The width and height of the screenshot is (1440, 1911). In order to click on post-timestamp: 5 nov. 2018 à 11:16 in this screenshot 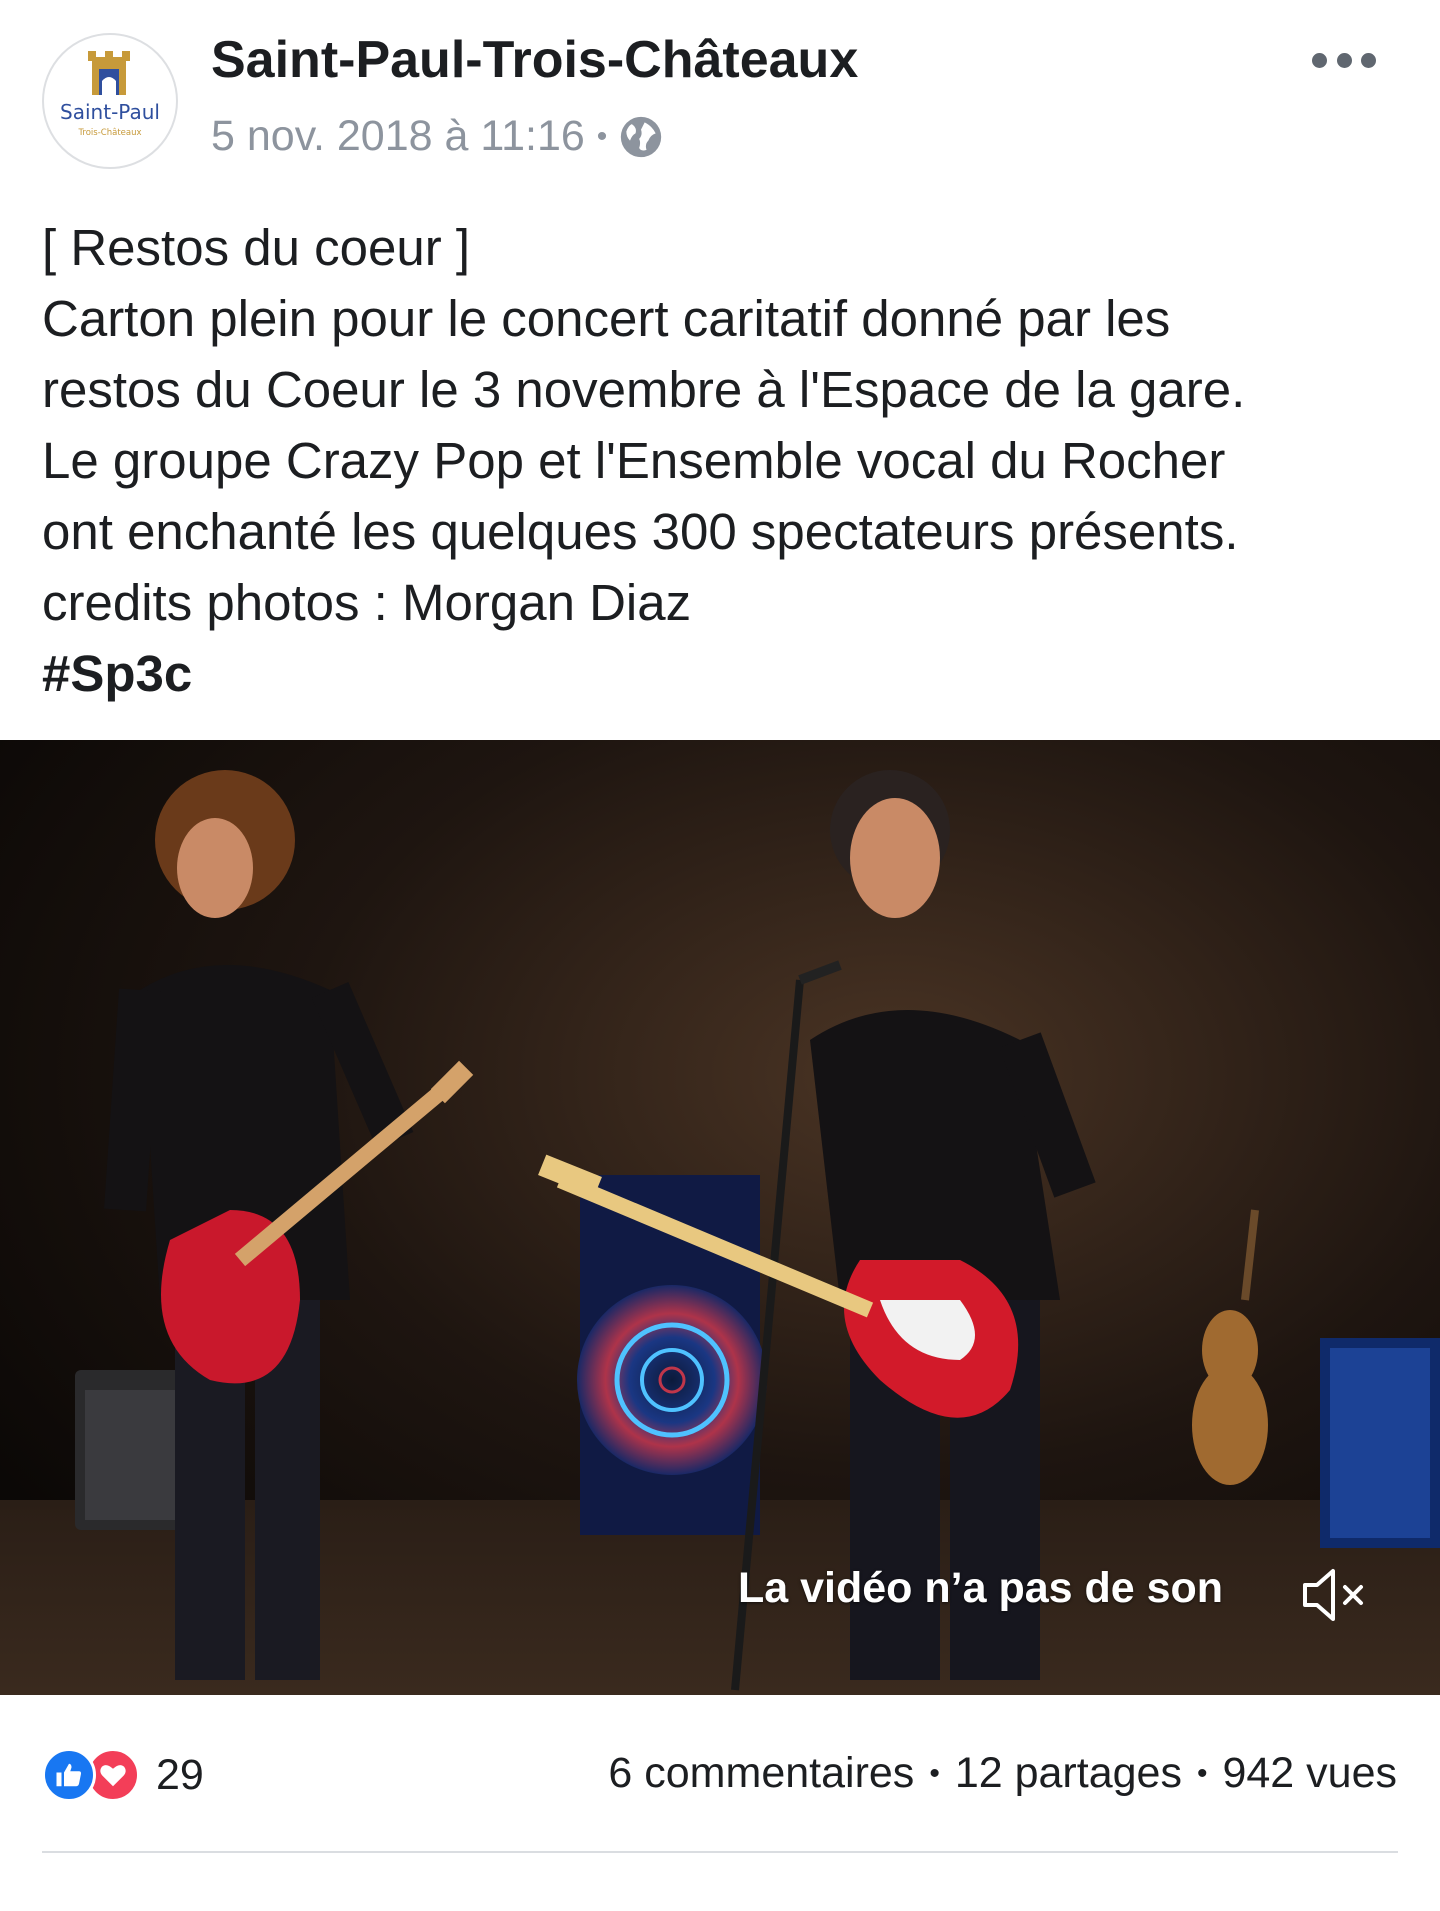, I will do `click(398, 136)`.